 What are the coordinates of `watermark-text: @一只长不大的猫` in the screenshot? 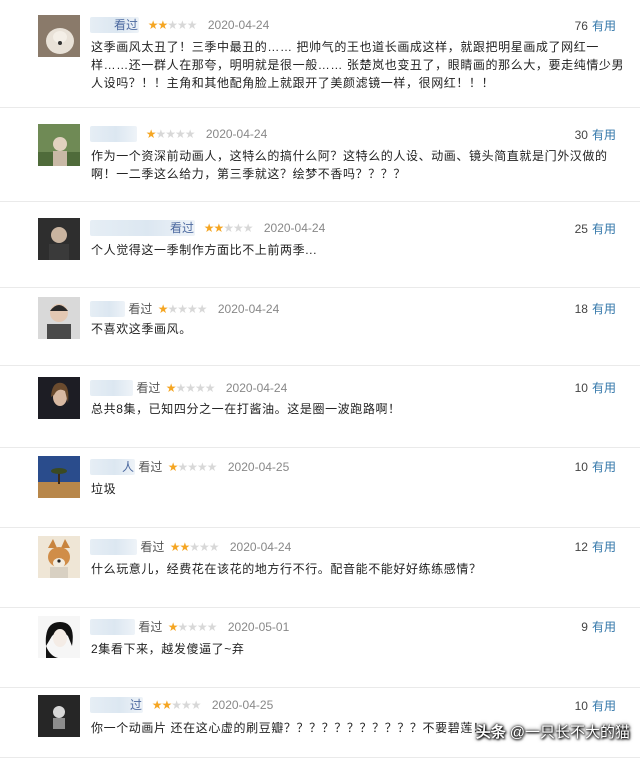 It's located at (569, 732).